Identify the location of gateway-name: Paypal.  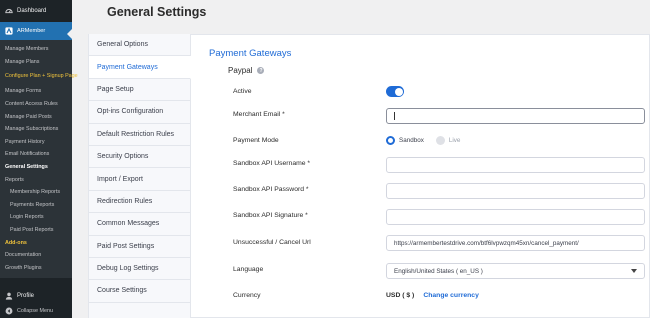
(240, 70).